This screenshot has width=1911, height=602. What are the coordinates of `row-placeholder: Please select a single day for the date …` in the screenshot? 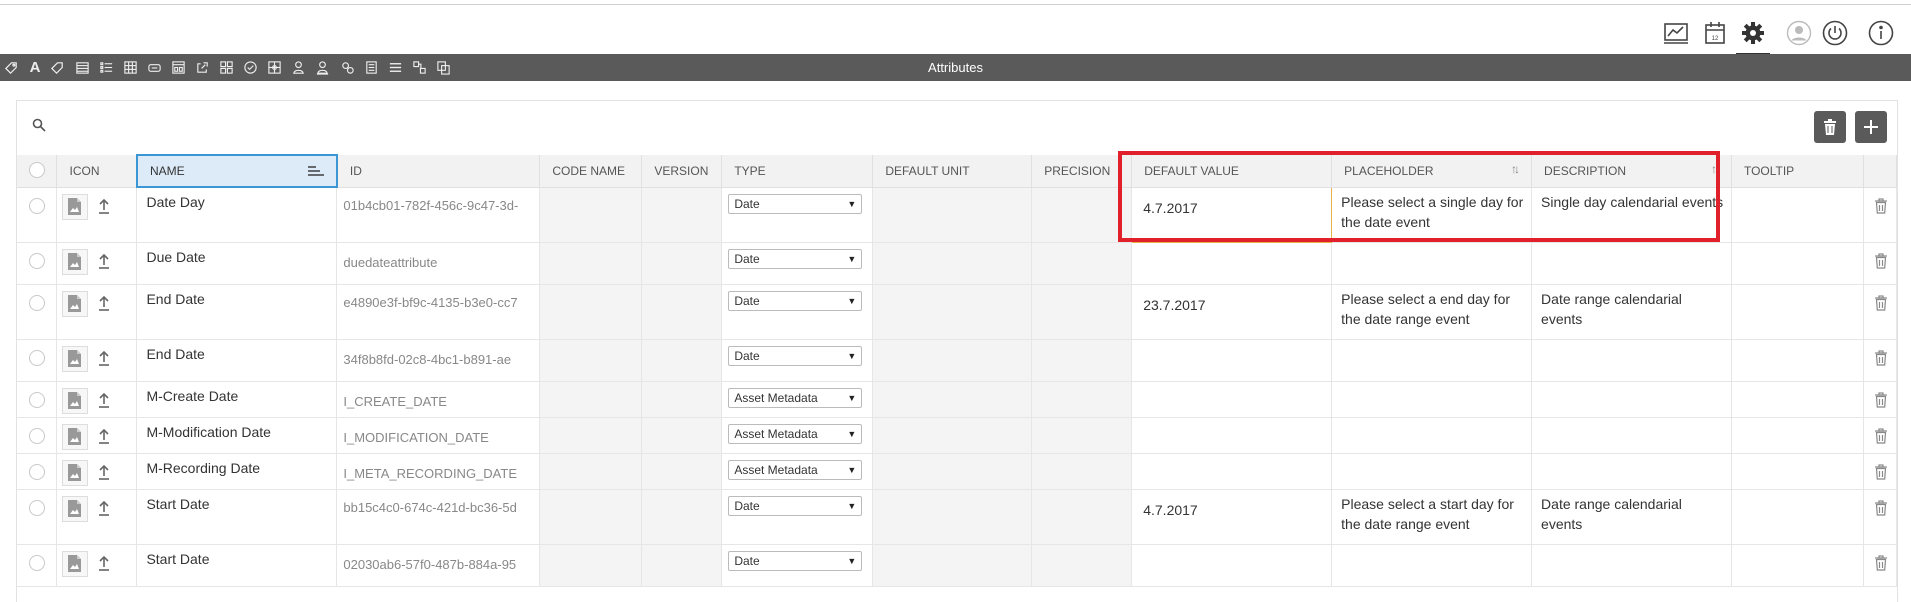 It's located at (1432, 215).